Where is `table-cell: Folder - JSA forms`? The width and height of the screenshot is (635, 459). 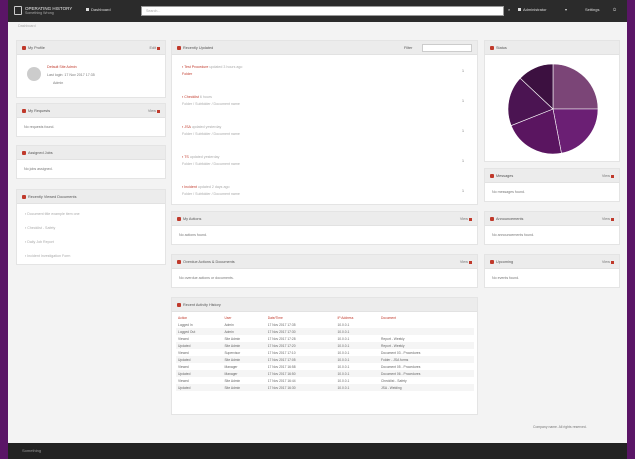 table-cell: Folder - JSA forms is located at coordinates (426, 359).